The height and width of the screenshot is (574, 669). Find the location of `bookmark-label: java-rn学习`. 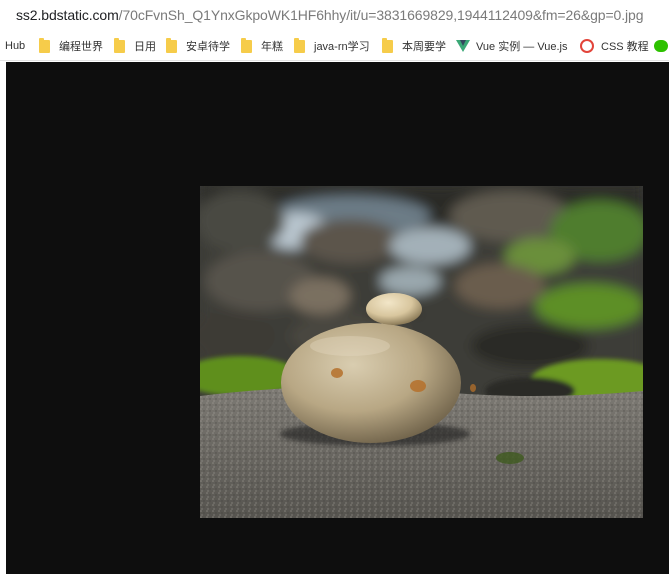

bookmark-label: java-rn学习 is located at coordinates (342, 47).